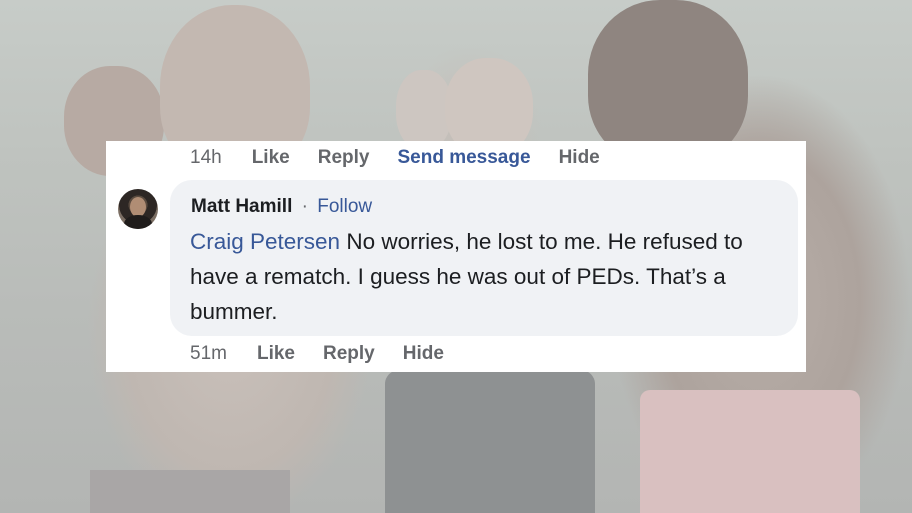 Image resolution: width=912 pixels, height=513 pixels. Describe the element at coordinates (241, 206) in the screenshot. I see `comment-author-name: Matt Hamill` at that location.